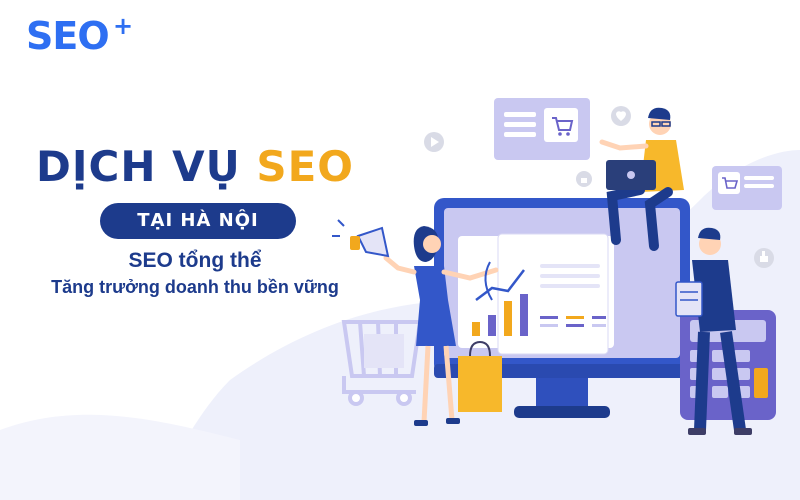  I want to click on location-badge-text: TẠI HÀ NỘI, so click(198, 220).